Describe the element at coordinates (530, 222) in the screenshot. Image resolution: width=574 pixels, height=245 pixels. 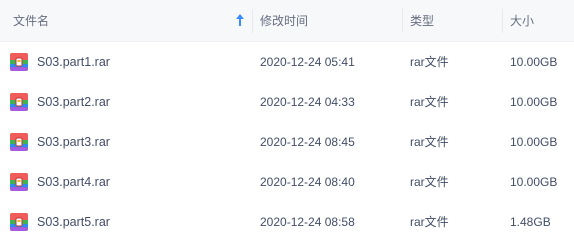
I see `file-size: 1.48GB` at that location.